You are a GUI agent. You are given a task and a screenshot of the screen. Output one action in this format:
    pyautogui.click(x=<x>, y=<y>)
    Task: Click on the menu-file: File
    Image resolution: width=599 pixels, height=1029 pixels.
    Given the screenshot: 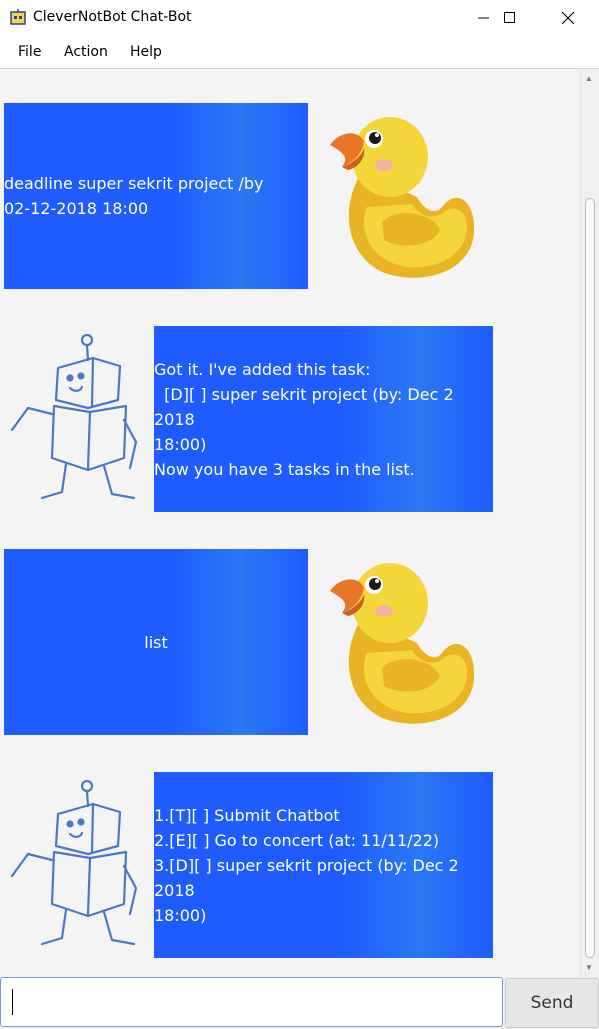 What is the action you would take?
    pyautogui.click(x=29, y=52)
    